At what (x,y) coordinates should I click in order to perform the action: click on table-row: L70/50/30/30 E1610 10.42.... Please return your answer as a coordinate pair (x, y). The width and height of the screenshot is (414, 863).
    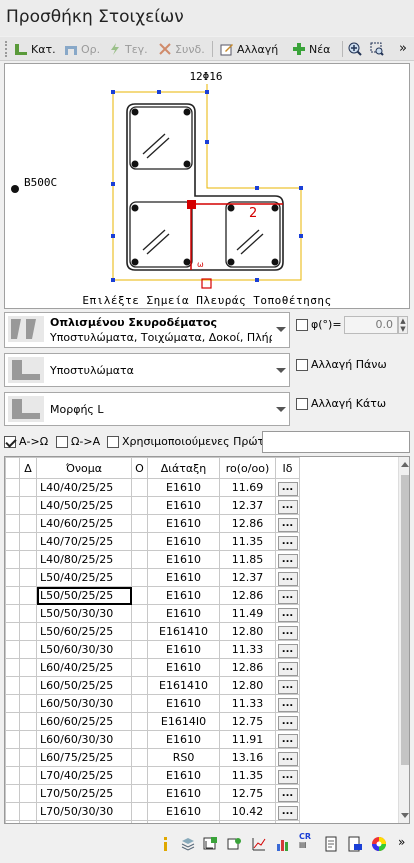
    Looking at the image, I should click on (152, 811).